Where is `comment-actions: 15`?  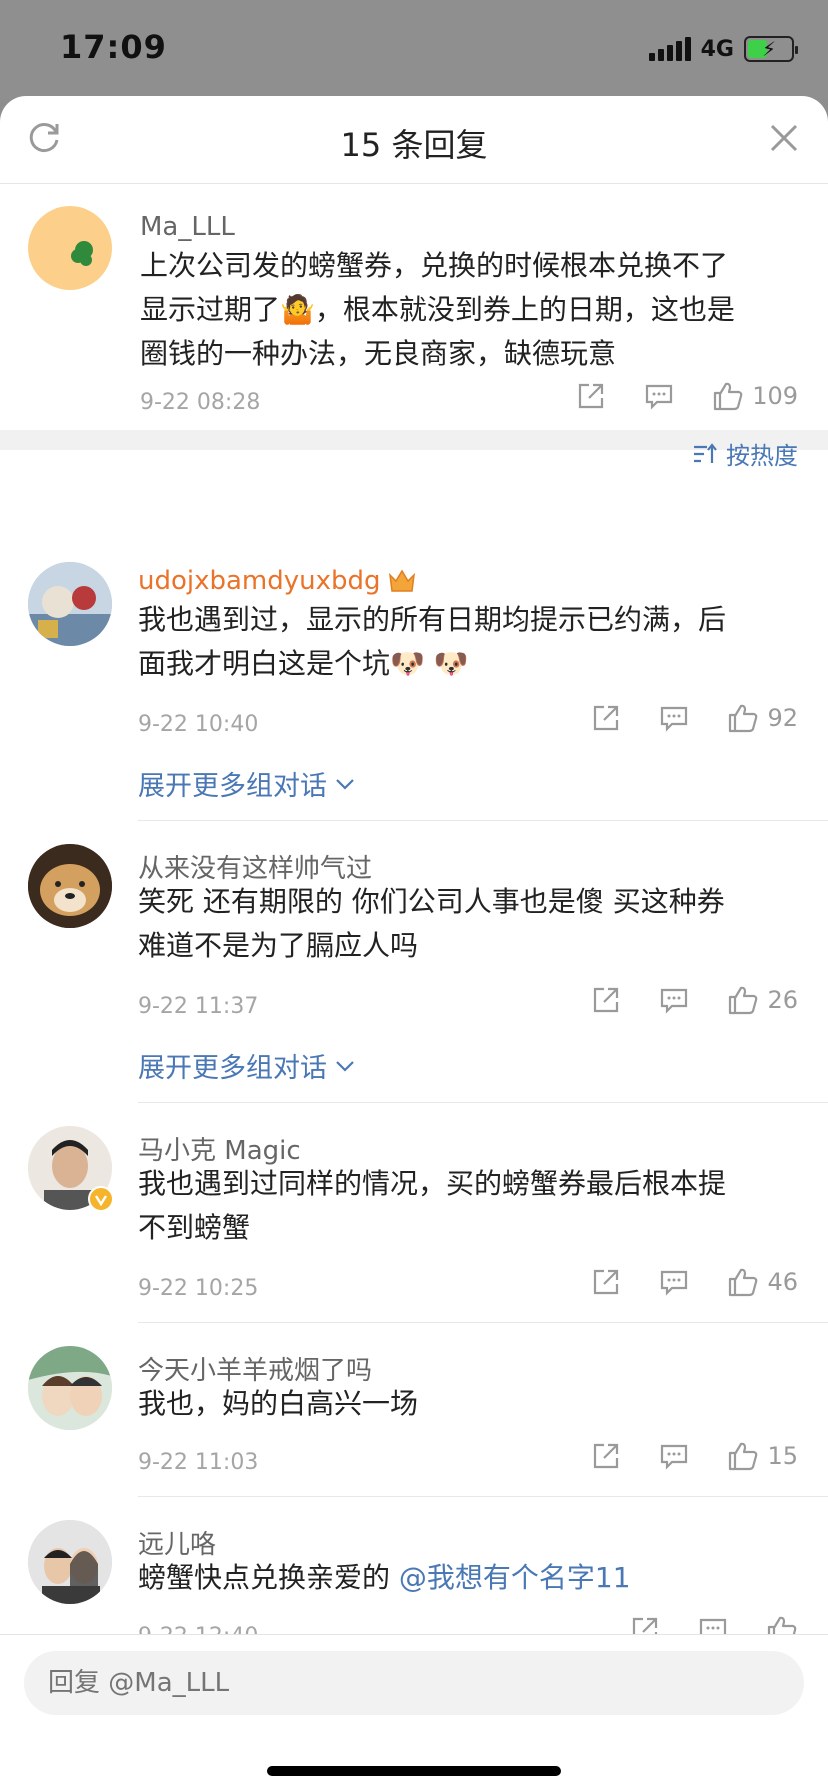
comment-actions: 15 is located at coordinates (694, 1456).